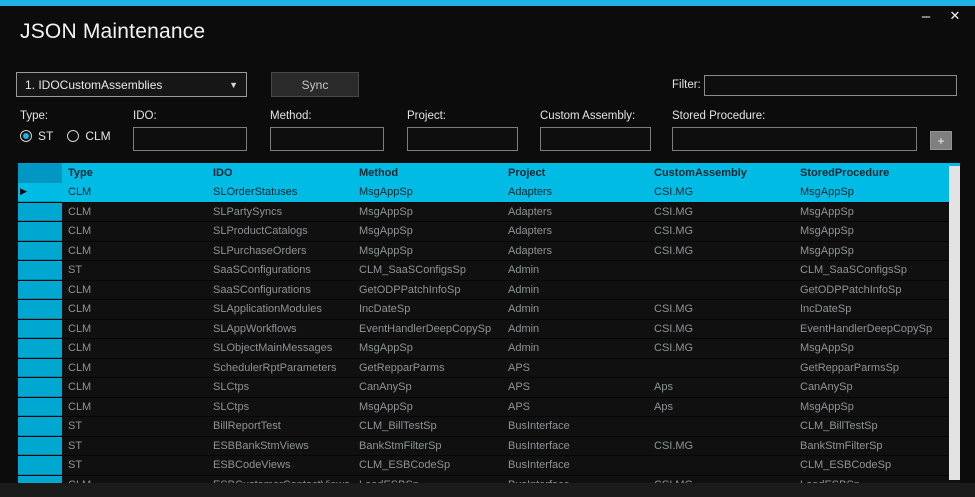 The height and width of the screenshot is (497, 975). I want to click on close-button: ✕, so click(955, 16).